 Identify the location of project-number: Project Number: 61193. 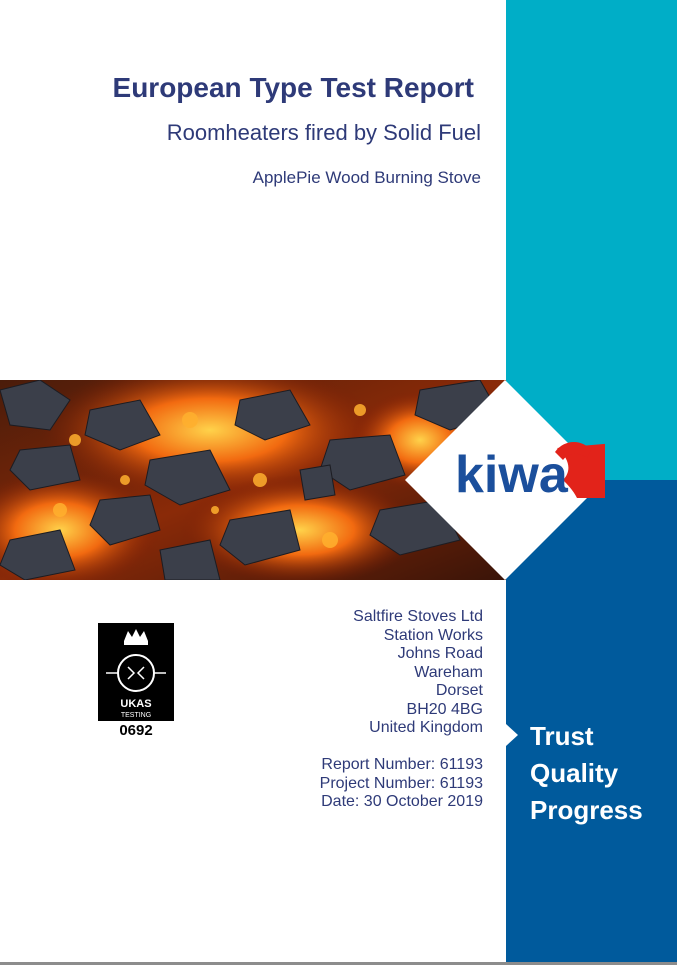
(401, 783).